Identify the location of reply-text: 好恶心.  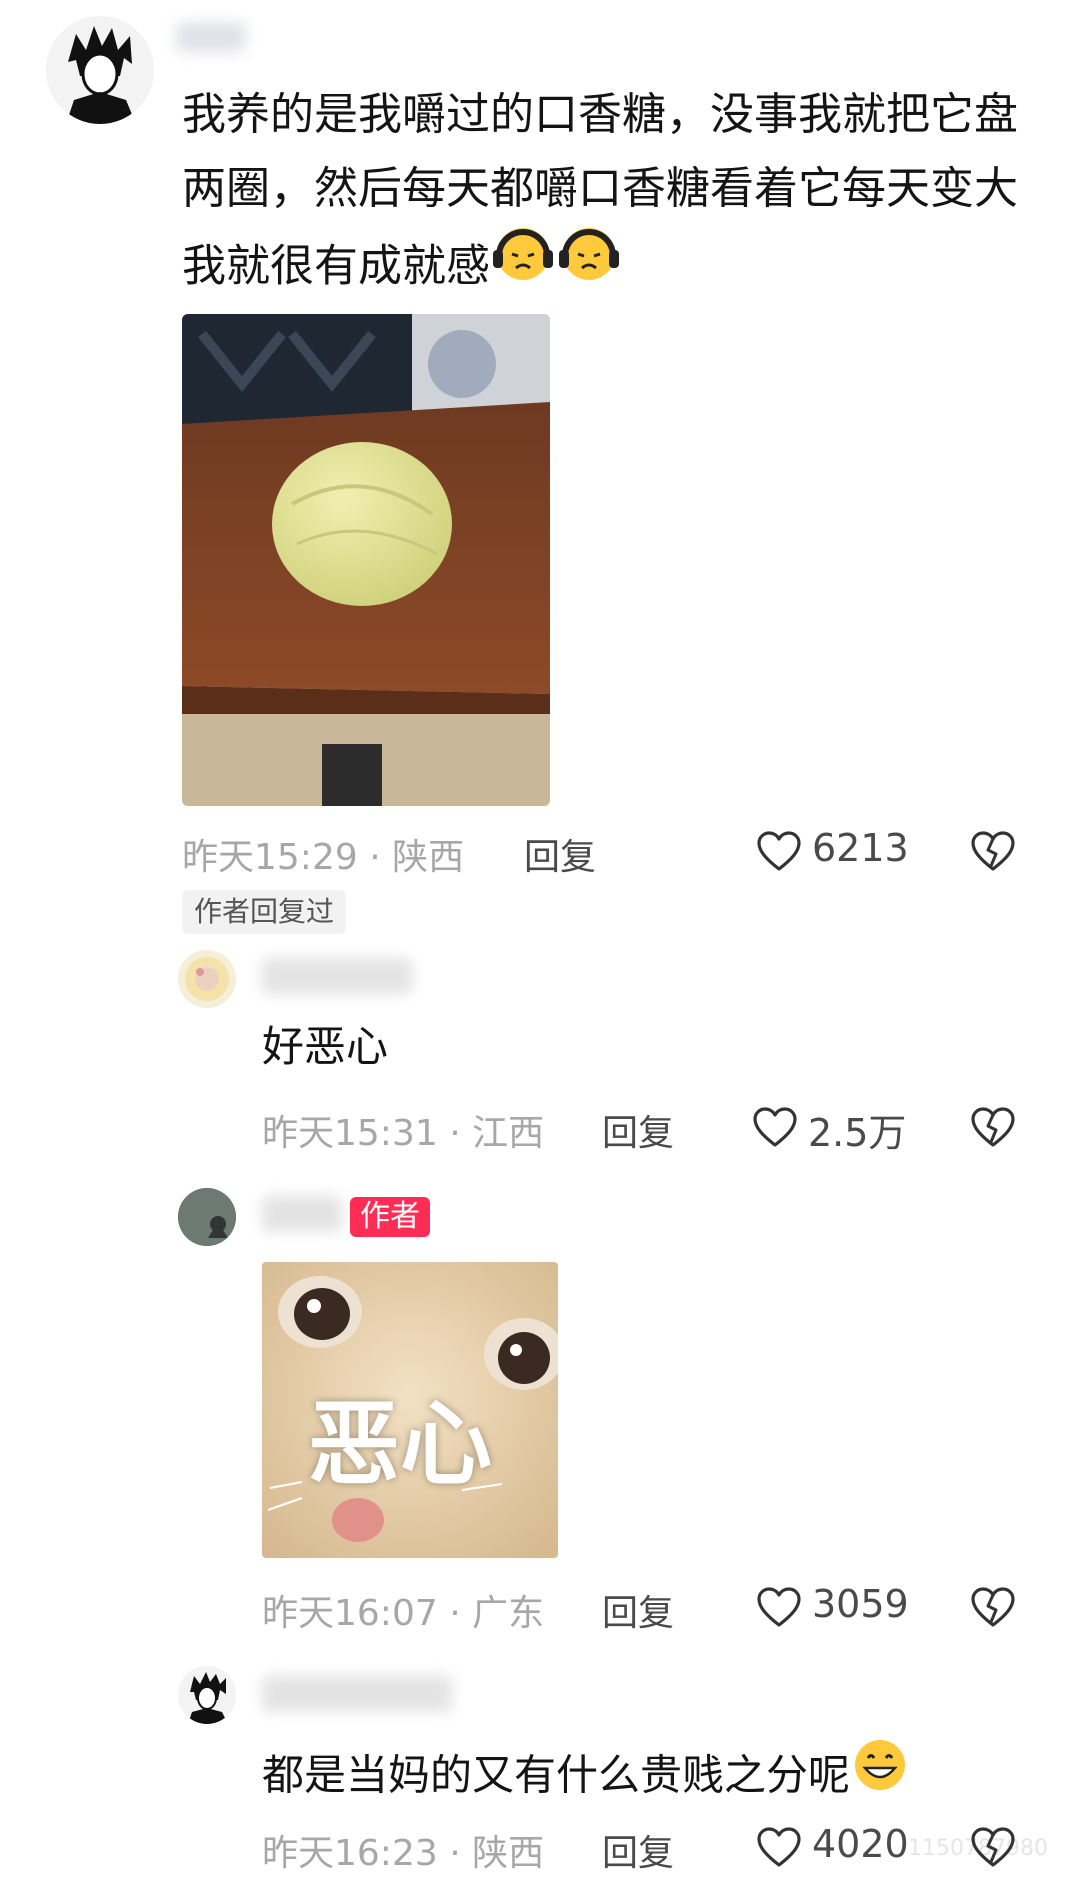
(325, 1046).